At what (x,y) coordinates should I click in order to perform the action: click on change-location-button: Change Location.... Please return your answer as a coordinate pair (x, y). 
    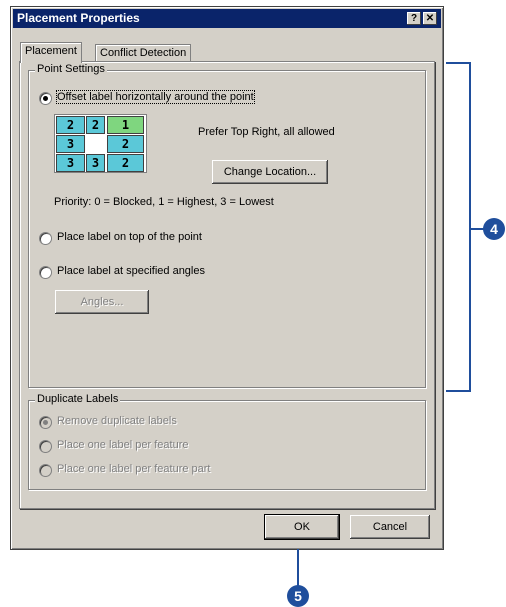
    Looking at the image, I should click on (270, 172).